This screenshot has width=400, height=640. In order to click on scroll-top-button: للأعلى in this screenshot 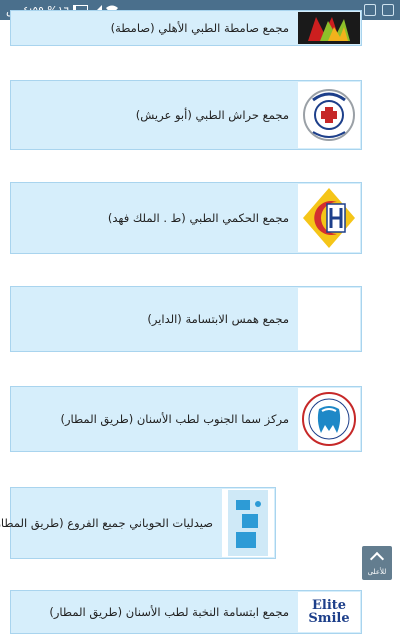, I will do `click(377, 563)`.